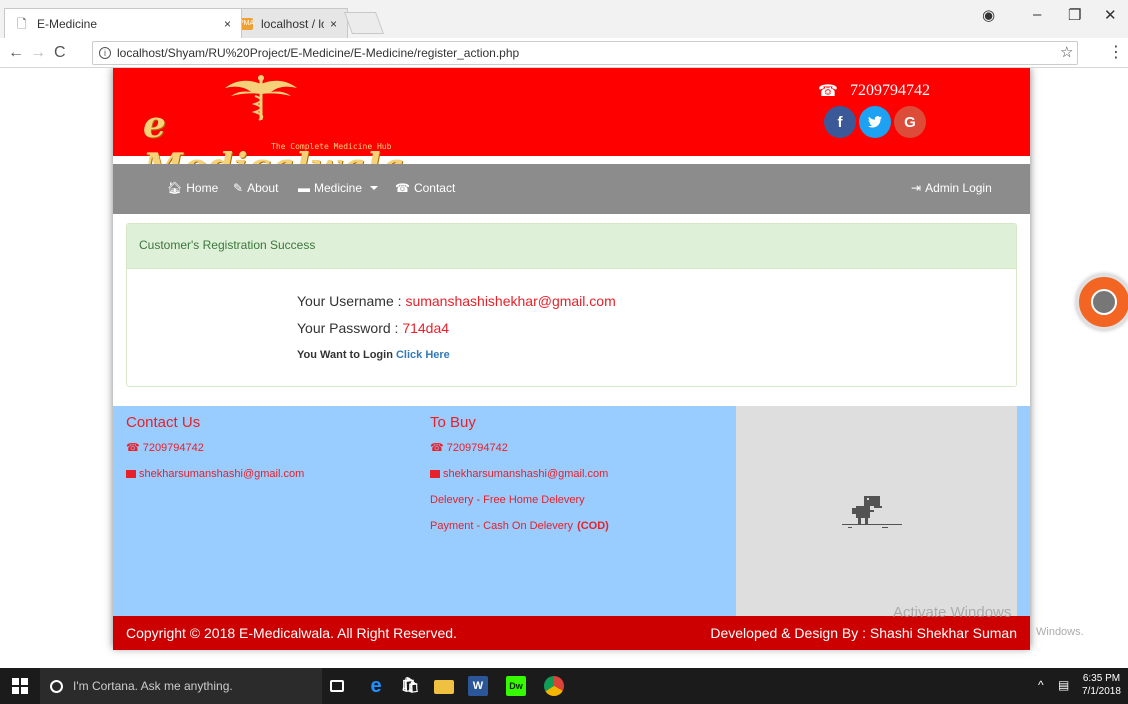 This screenshot has width=1128, height=704. What do you see at coordinates (56, 686) in the screenshot?
I see `cortana-icon` at bounding box center [56, 686].